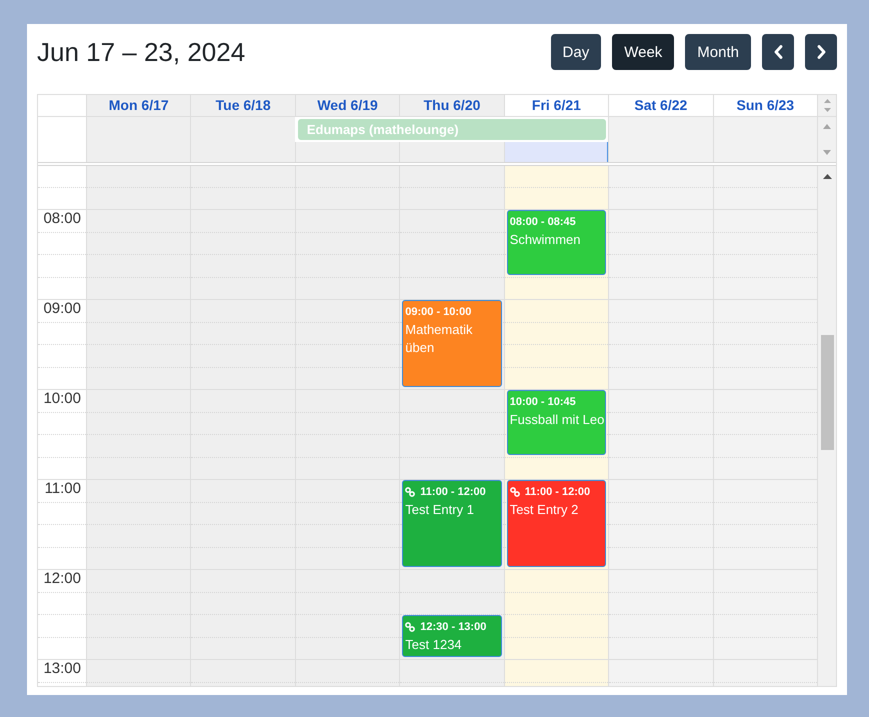  Describe the element at coordinates (434, 645) in the screenshot. I see `event-title: Test 1234` at that location.